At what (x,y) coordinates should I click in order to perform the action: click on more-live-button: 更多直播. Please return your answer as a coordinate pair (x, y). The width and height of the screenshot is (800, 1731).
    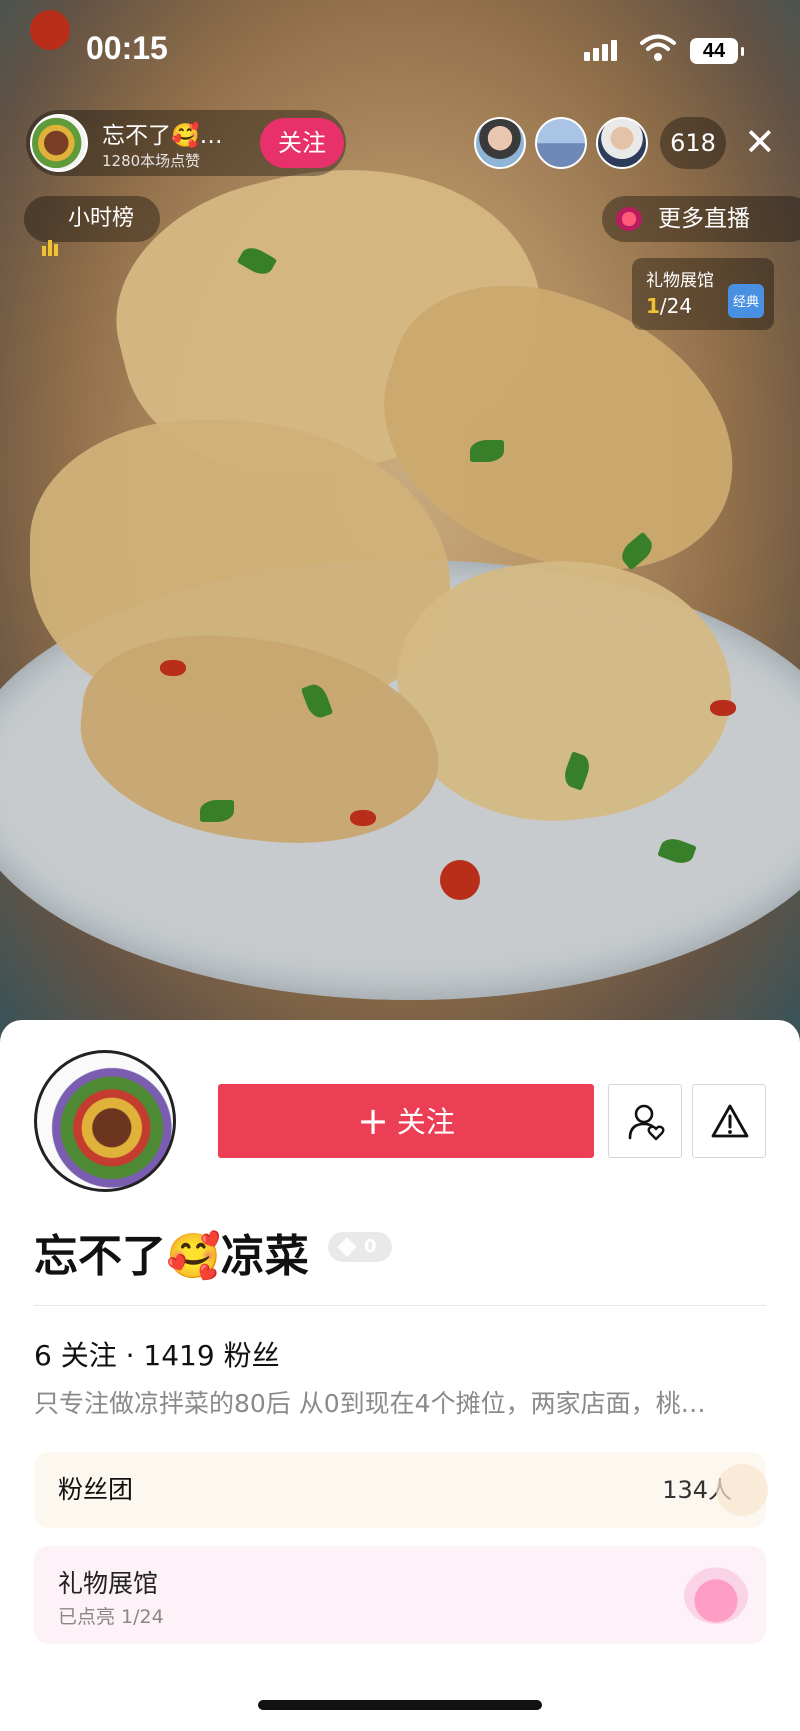
    Looking at the image, I should click on (701, 219).